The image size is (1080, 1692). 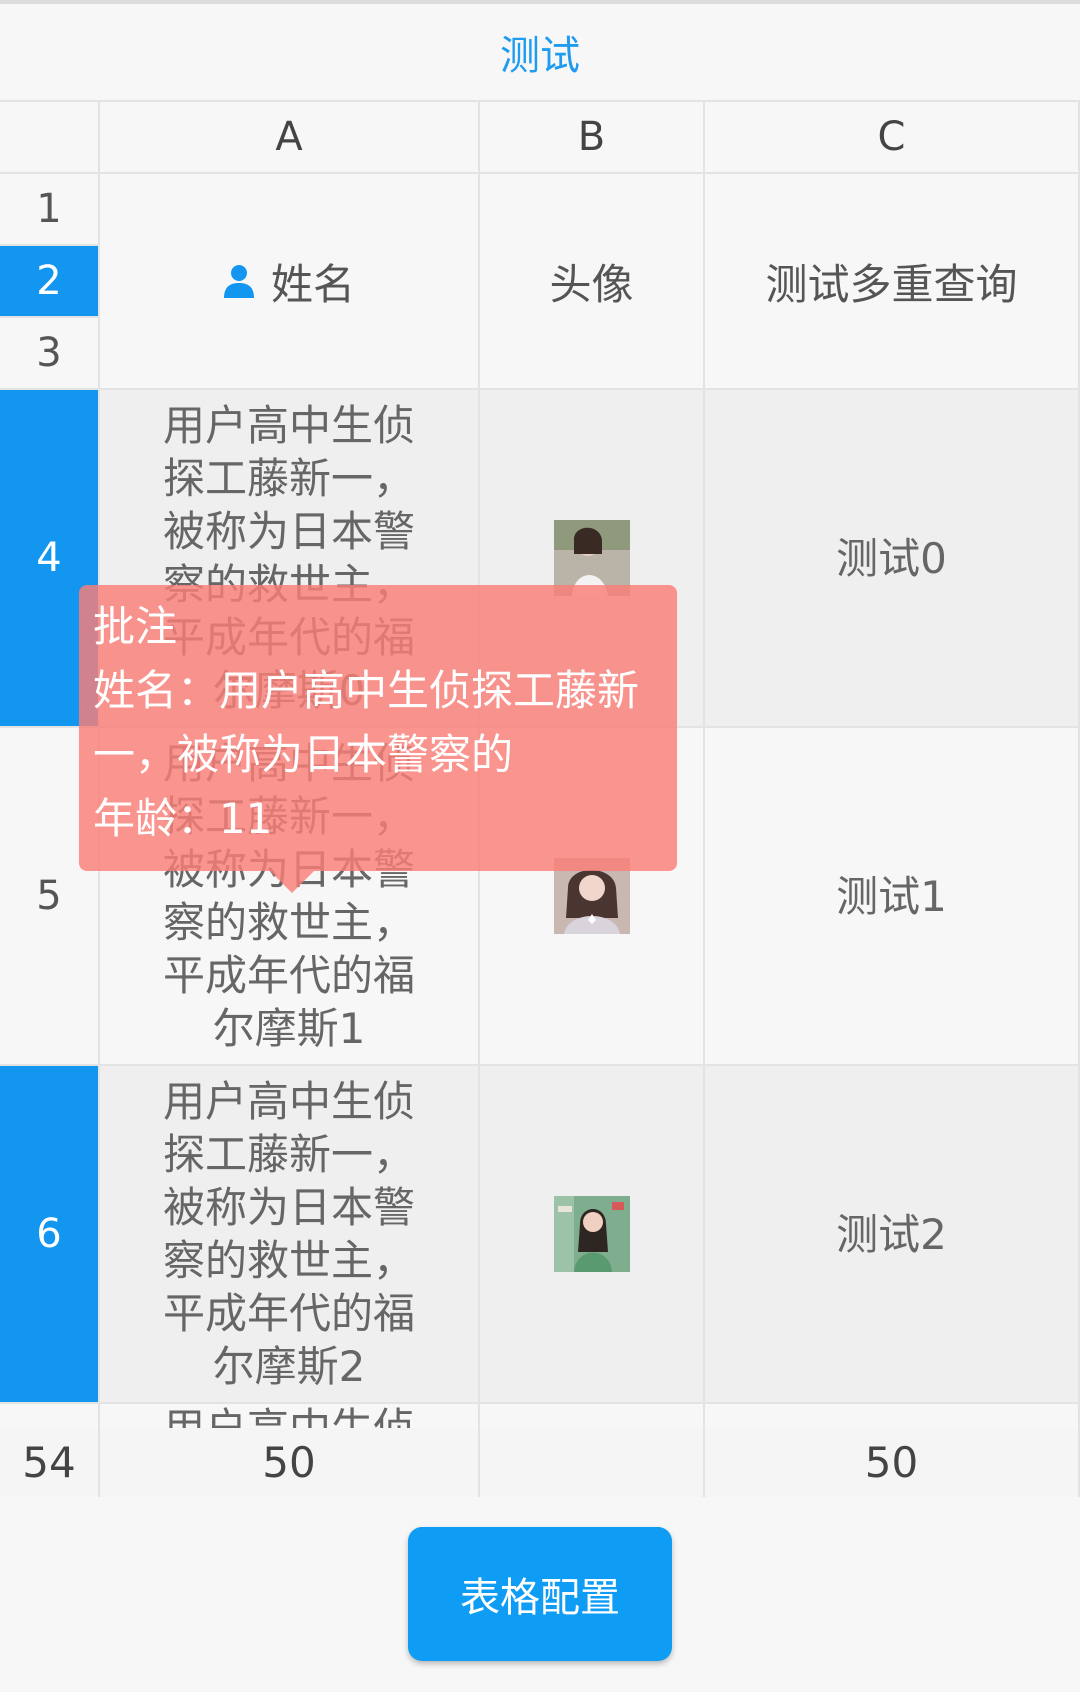 What do you see at coordinates (592, 282) in the screenshot?
I see `header-avatar-cell: 头像` at bounding box center [592, 282].